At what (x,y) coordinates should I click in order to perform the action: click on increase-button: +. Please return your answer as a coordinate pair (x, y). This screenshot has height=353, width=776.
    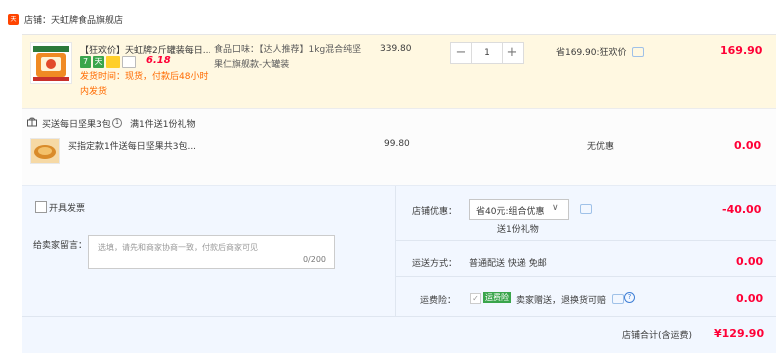
    Looking at the image, I should click on (512, 53).